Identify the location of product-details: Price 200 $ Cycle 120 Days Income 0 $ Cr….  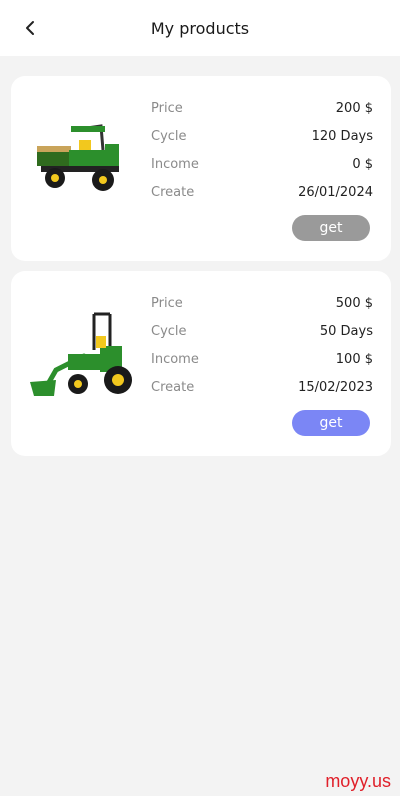
(262, 150).